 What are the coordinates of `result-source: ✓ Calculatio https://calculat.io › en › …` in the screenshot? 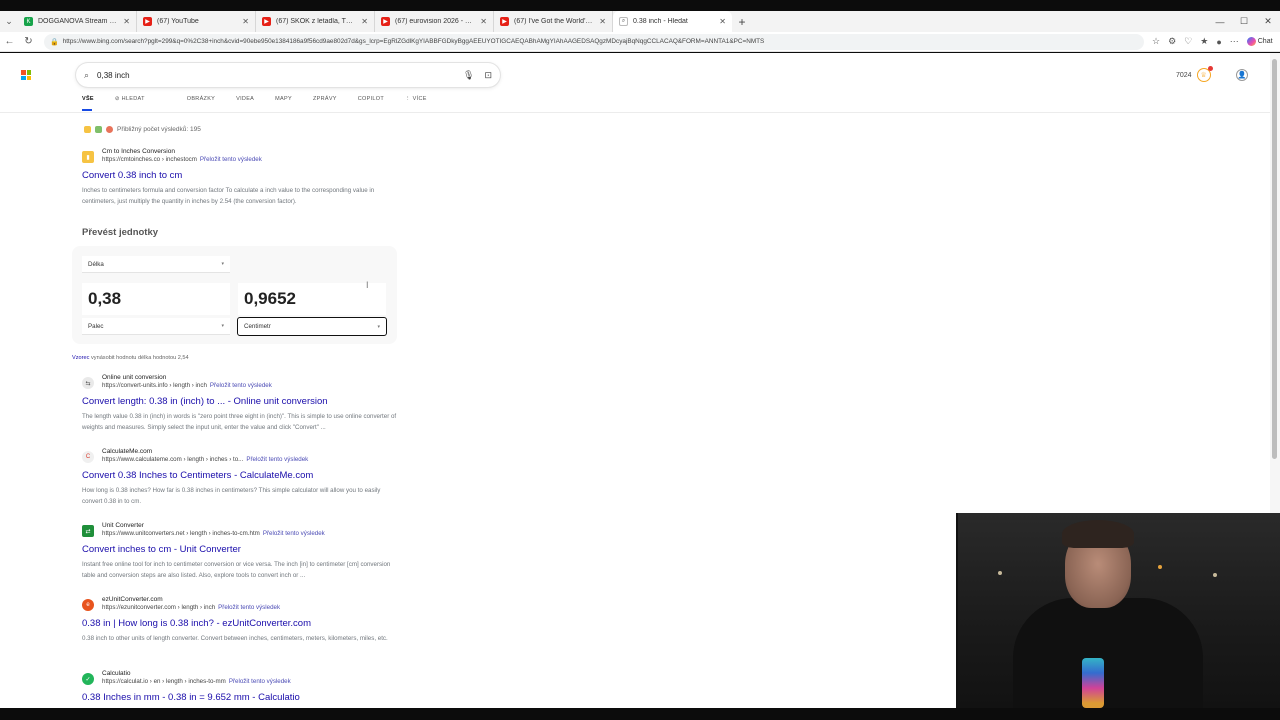 It's located at (242, 678).